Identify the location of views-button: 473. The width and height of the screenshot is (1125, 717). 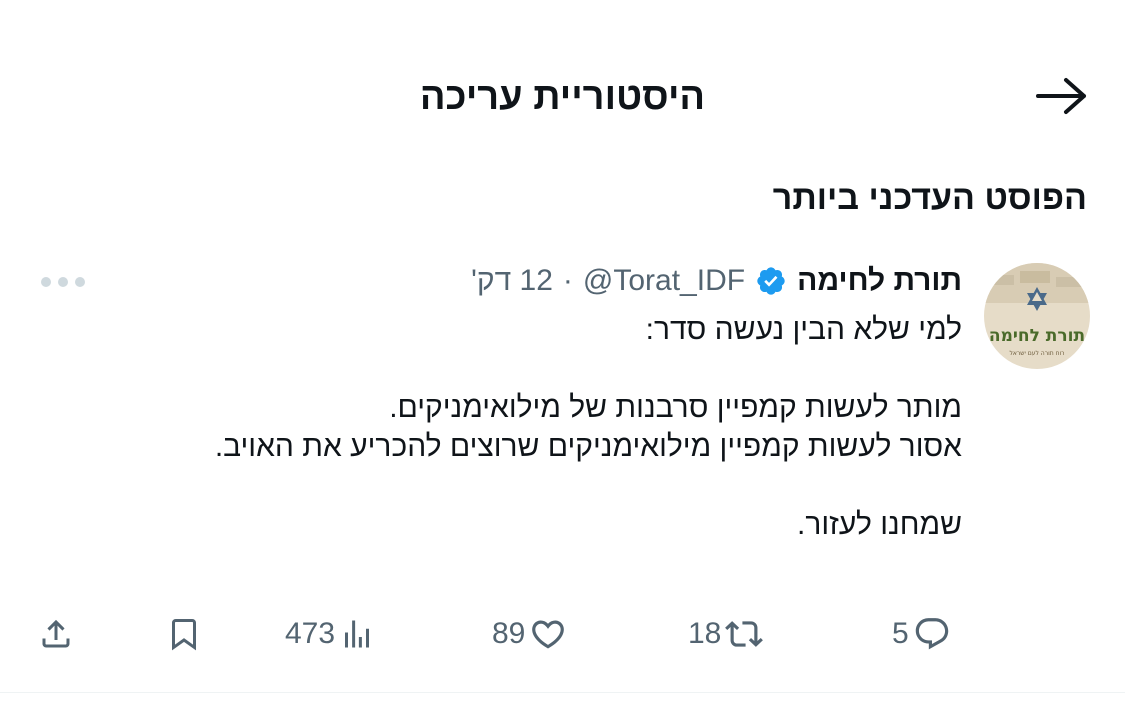
(330, 634).